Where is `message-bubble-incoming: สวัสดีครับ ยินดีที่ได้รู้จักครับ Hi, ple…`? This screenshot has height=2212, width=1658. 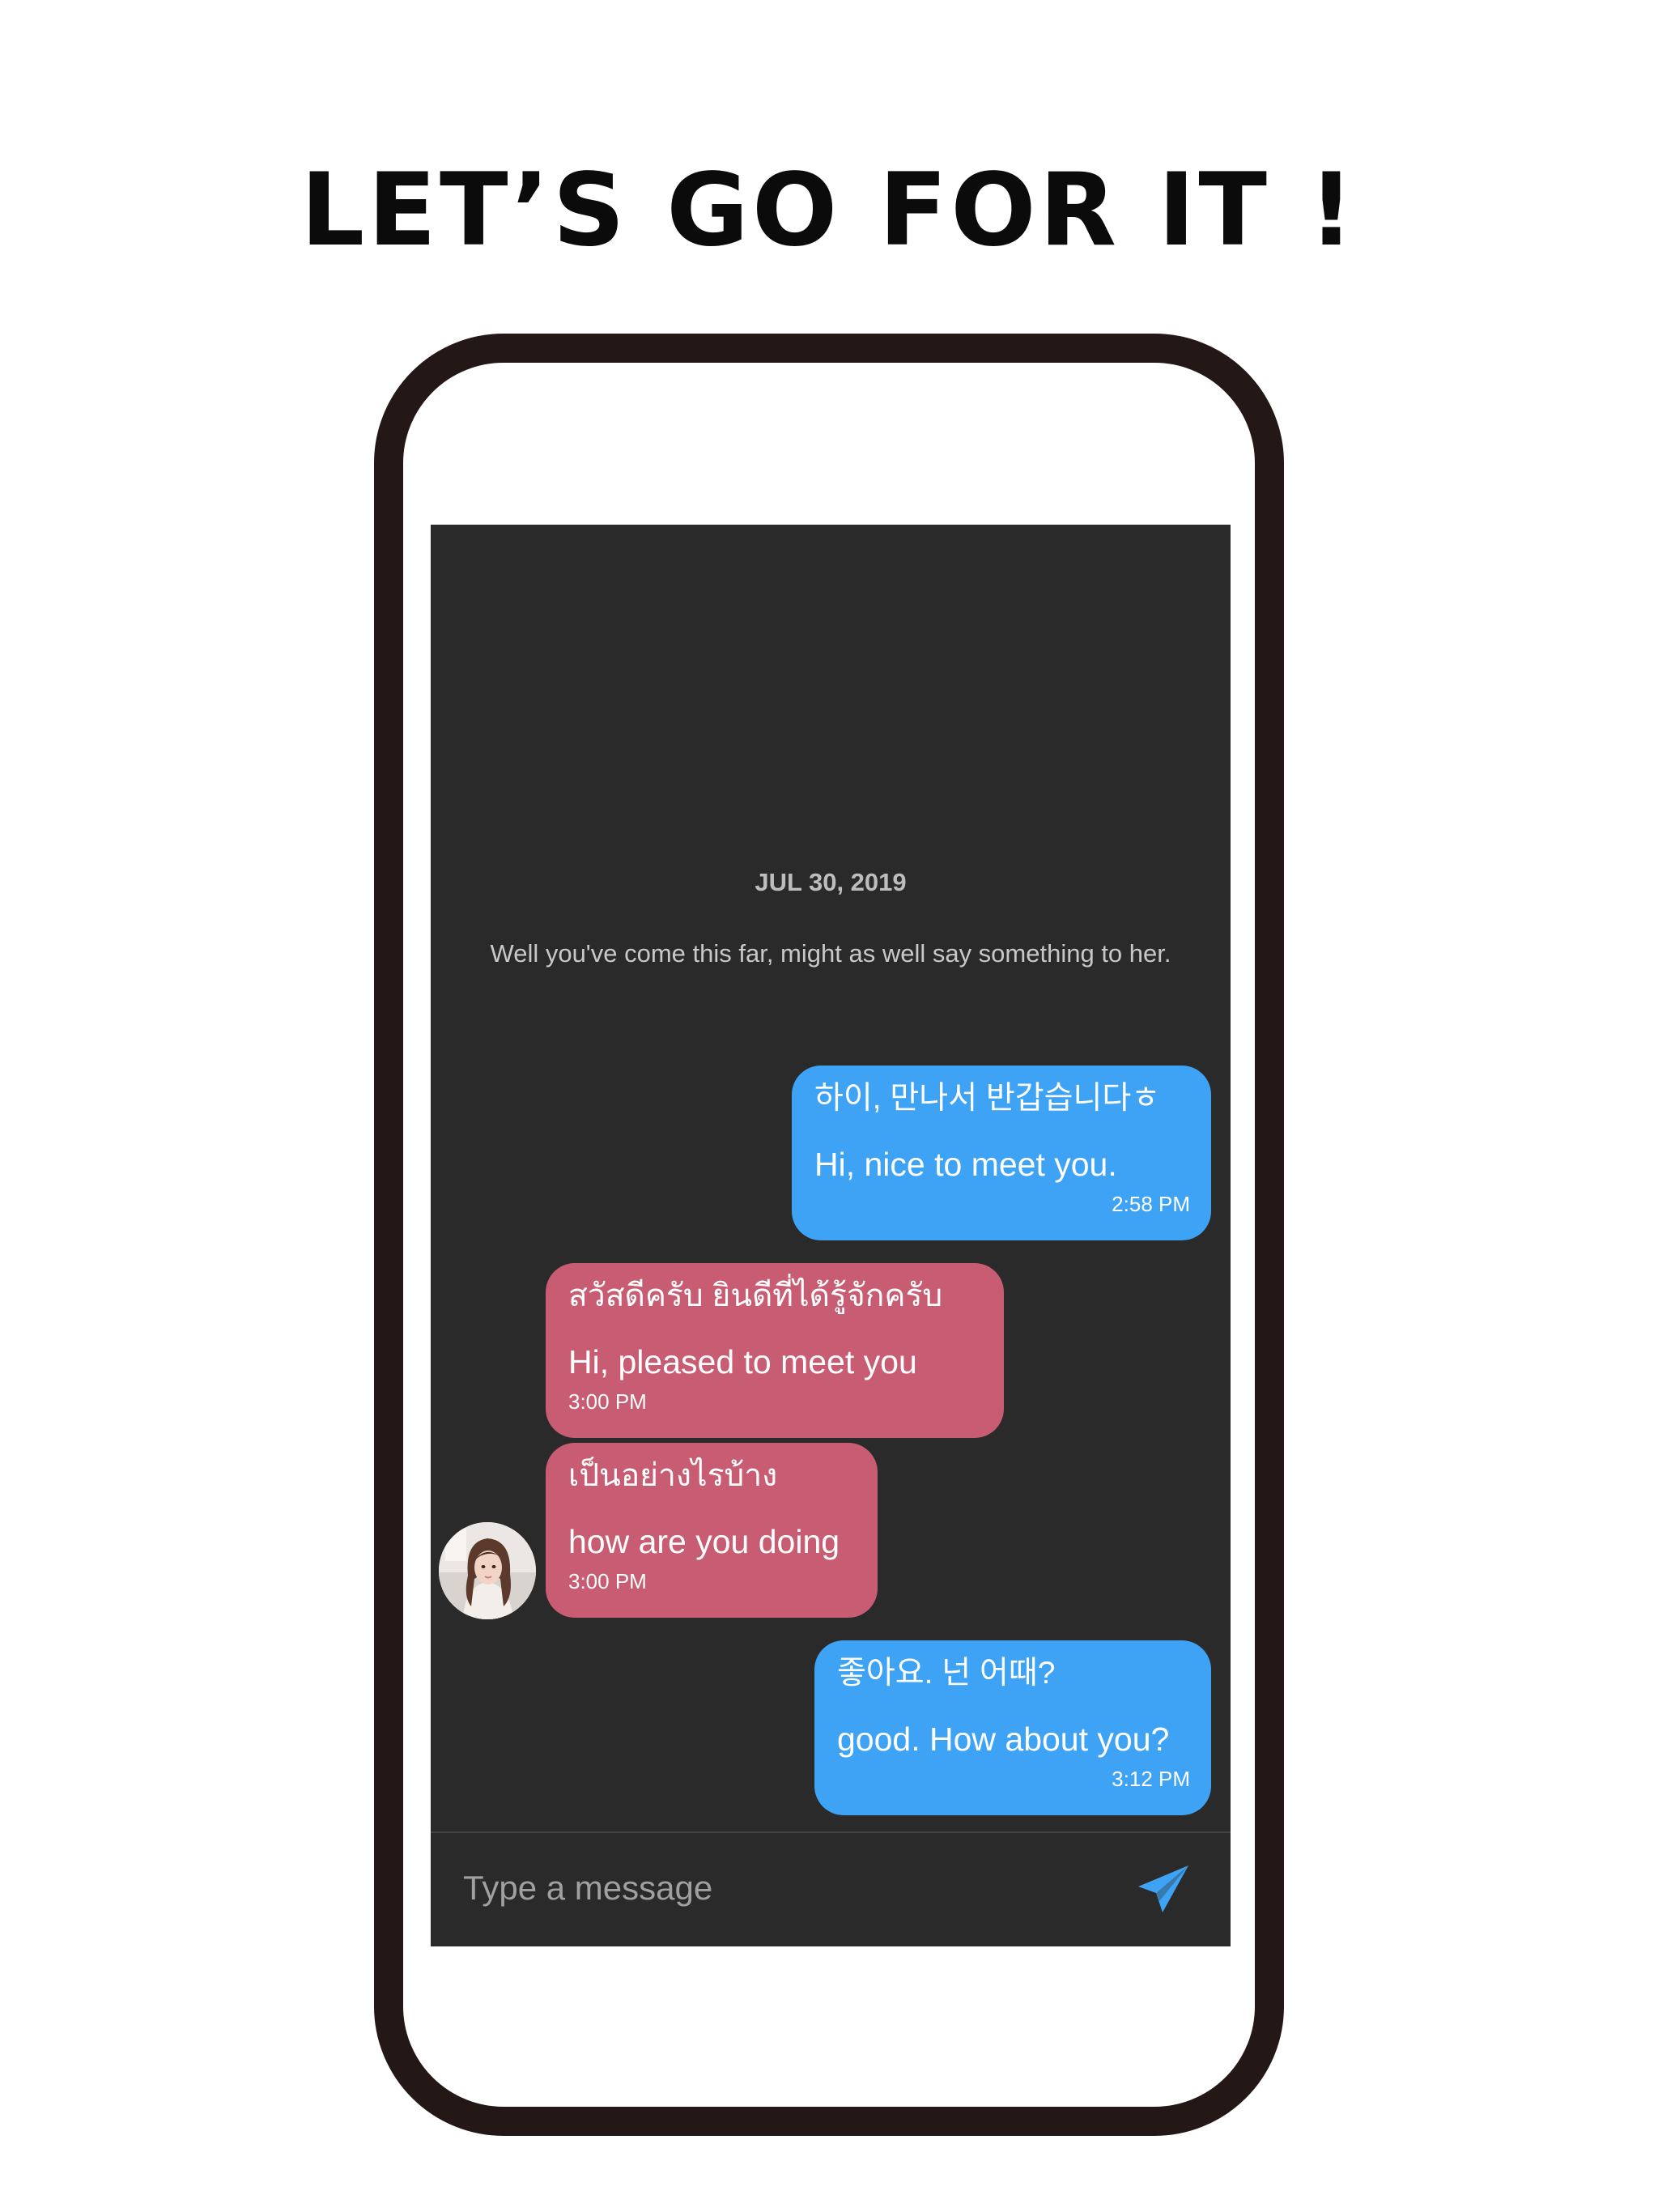
message-bubble-incoming: สวัสดีครับ ยินดีที่ได้รู้จักครับ Hi, ple… is located at coordinates (775, 1351).